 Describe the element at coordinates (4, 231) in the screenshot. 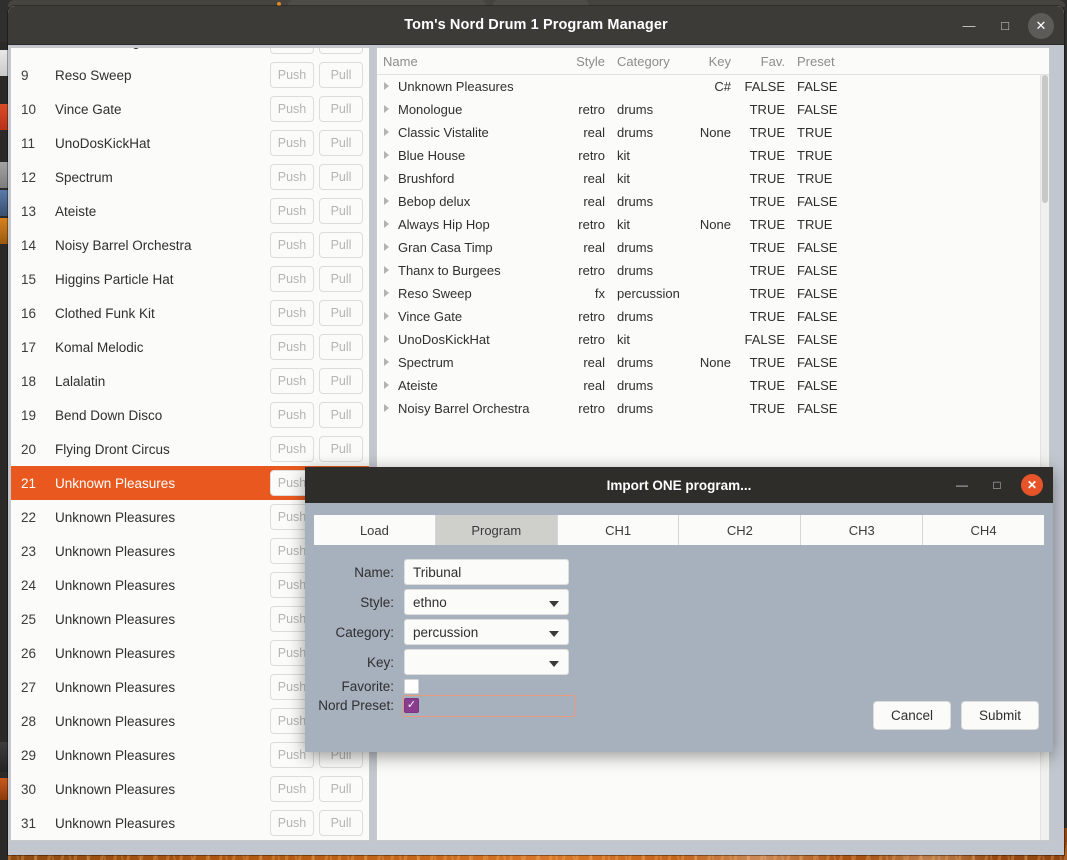

I see `dock-app-icon` at that location.